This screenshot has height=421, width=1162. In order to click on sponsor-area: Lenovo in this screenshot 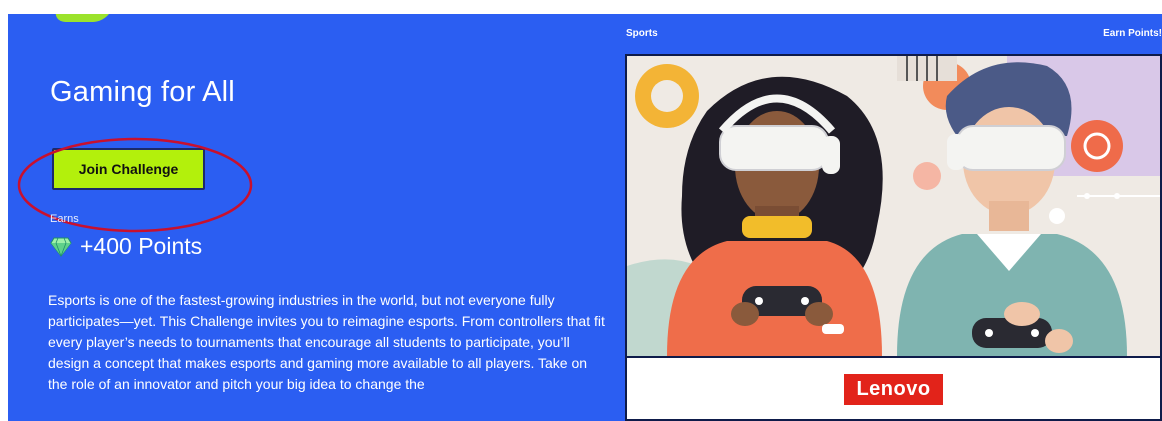, I will do `click(893, 387)`.